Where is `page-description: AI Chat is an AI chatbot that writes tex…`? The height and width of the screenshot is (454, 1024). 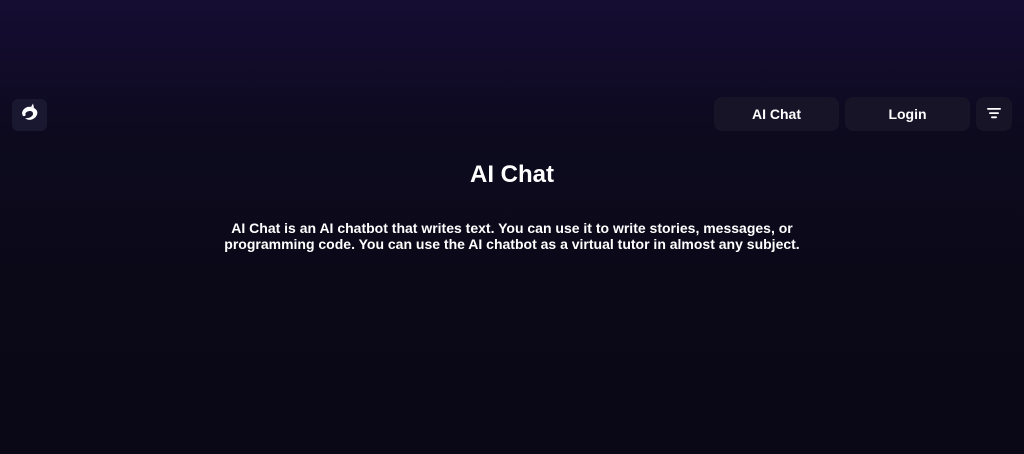
page-description: AI Chat is an AI chatbot that writes tex… is located at coordinates (512, 236).